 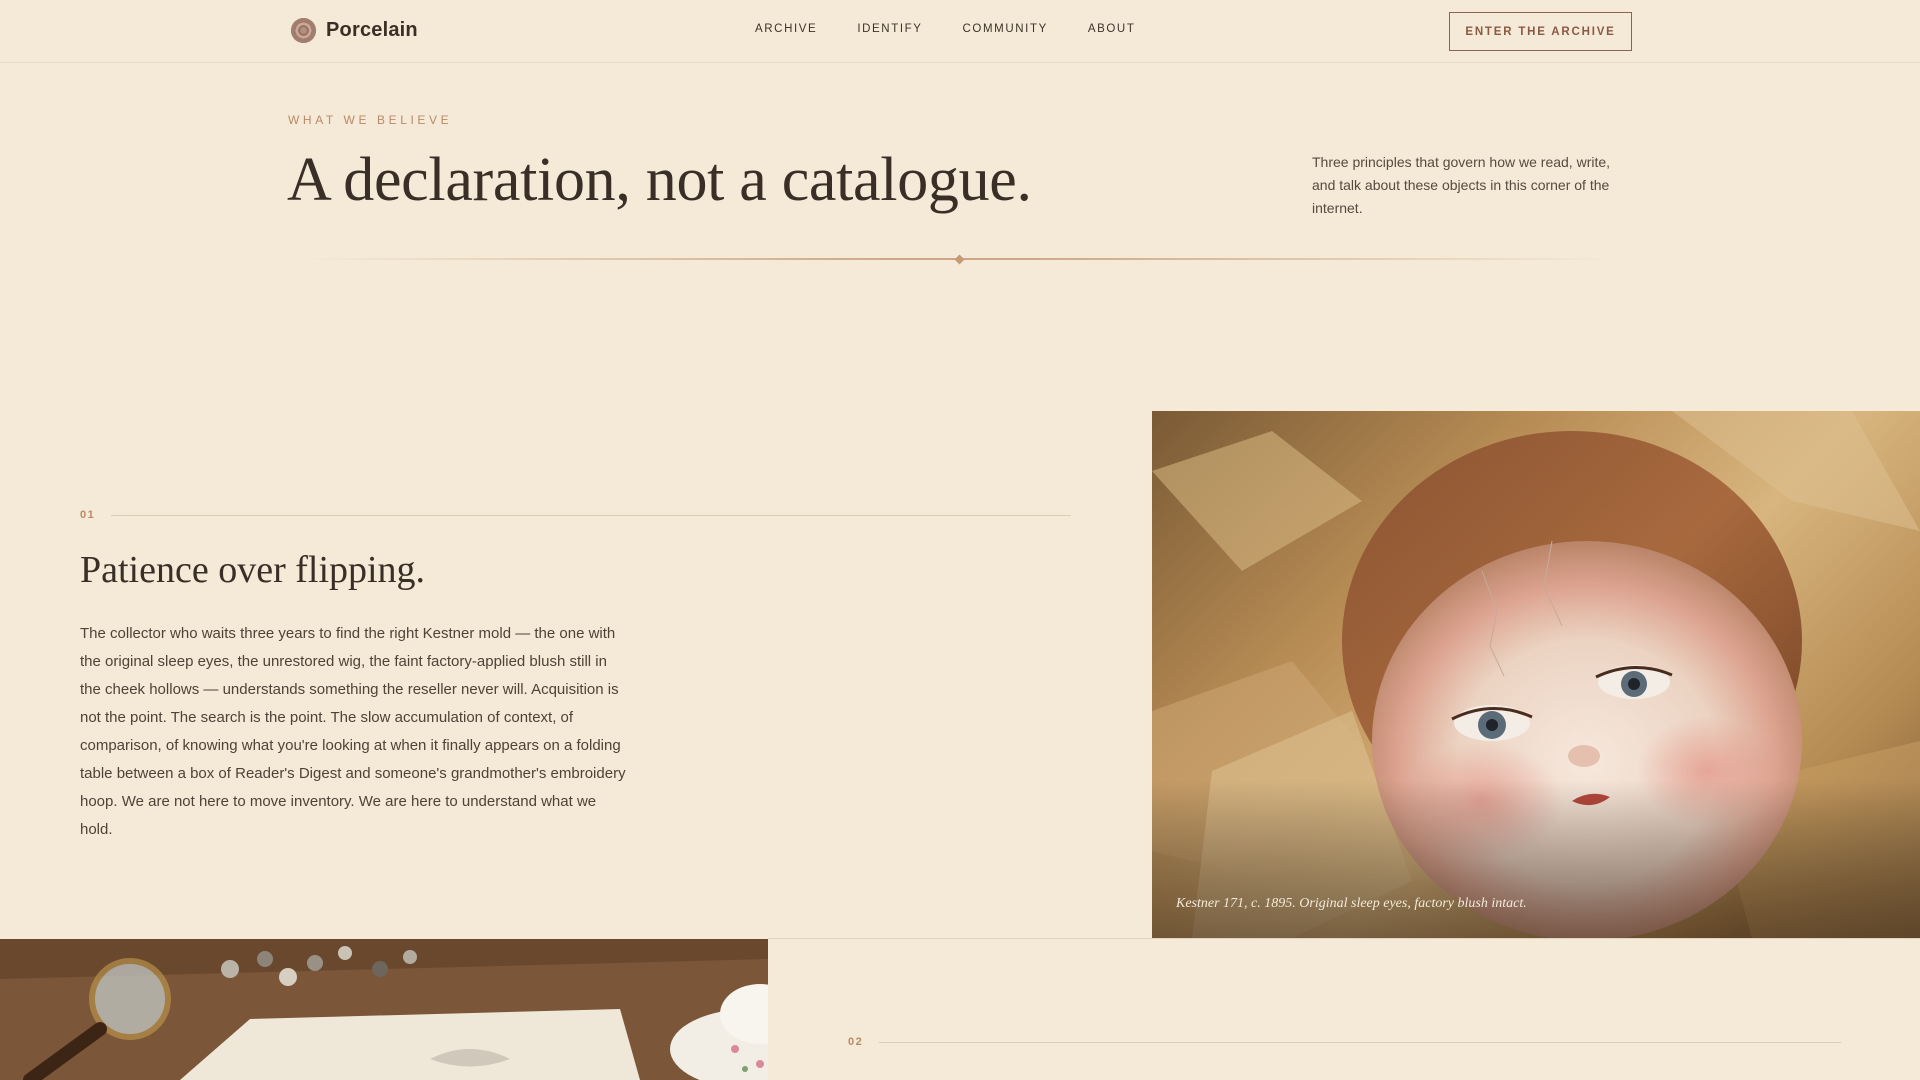 I want to click on brand-name: Porcelain, so click(x=372, y=30).